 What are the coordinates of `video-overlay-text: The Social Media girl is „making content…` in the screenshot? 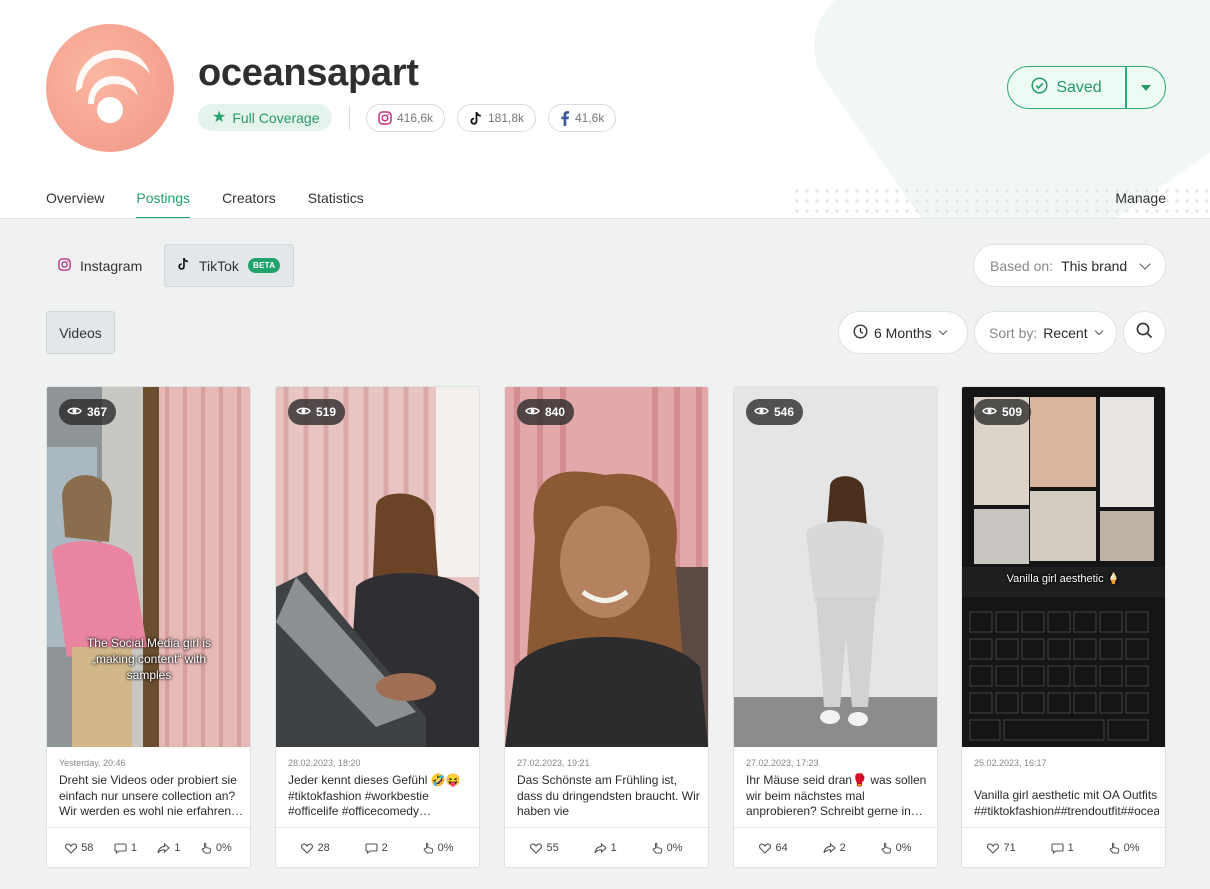 It's located at (149, 659).